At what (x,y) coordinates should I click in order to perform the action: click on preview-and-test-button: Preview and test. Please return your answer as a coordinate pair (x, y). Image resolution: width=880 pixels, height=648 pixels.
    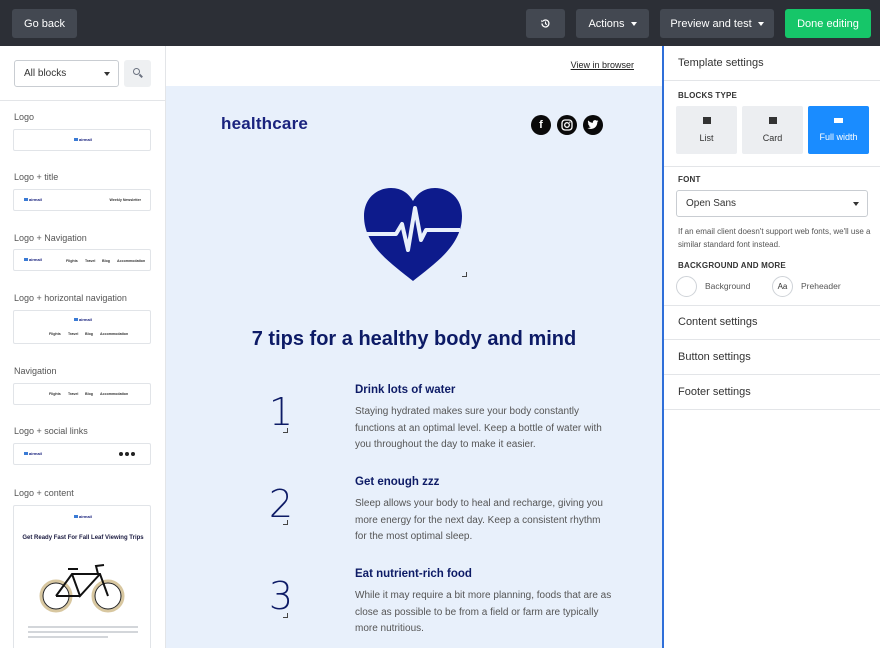
    Looking at the image, I should click on (717, 23).